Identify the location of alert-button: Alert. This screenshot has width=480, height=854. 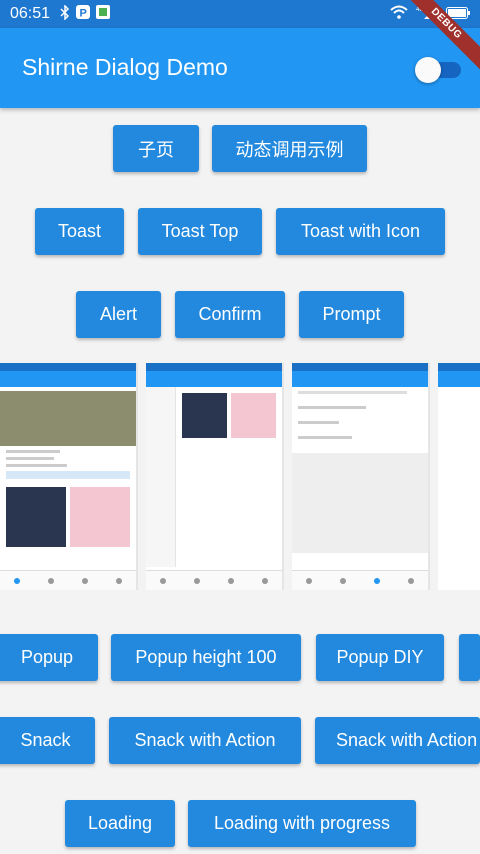
(118, 314).